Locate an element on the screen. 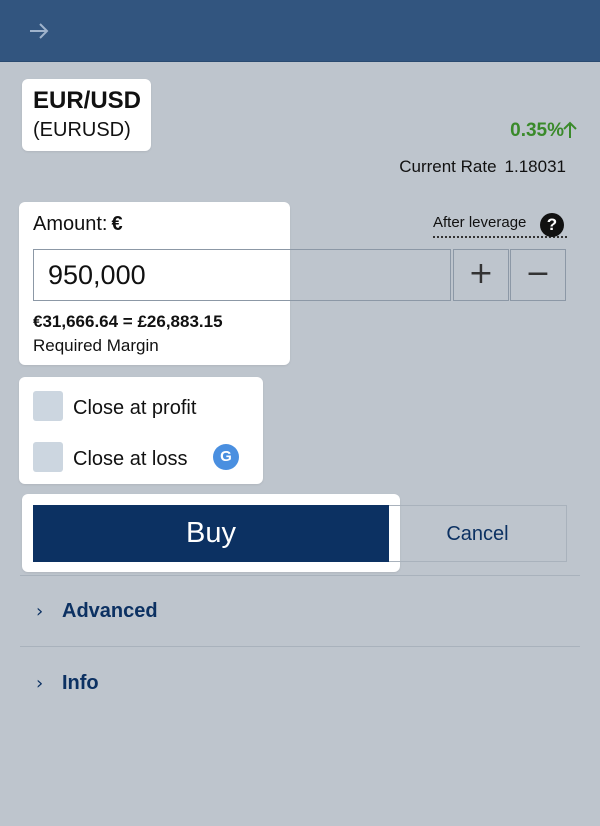  g-badge-icon: G is located at coordinates (226, 457).